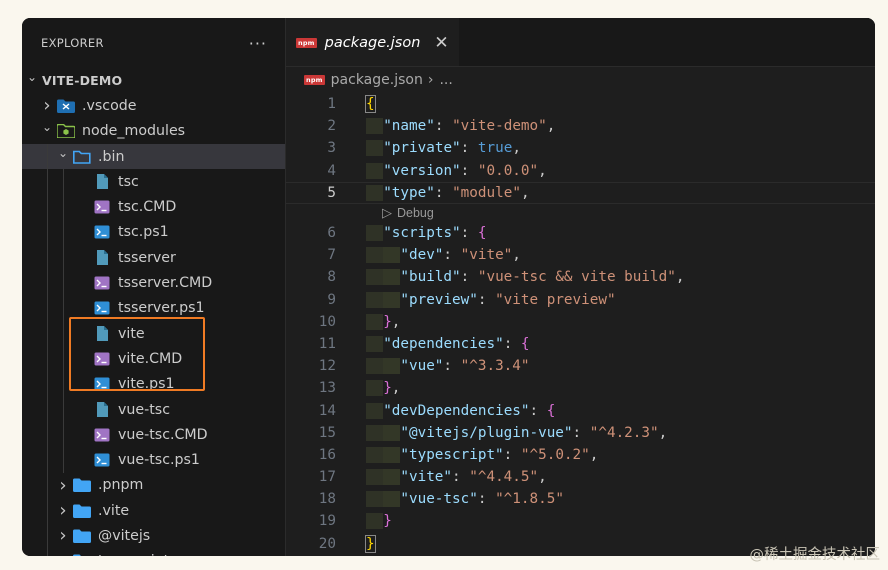 The height and width of the screenshot is (570, 888). Describe the element at coordinates (153, 536) in the screenshot. I see `tree-item-vitejs: › @vitejs` at that location.